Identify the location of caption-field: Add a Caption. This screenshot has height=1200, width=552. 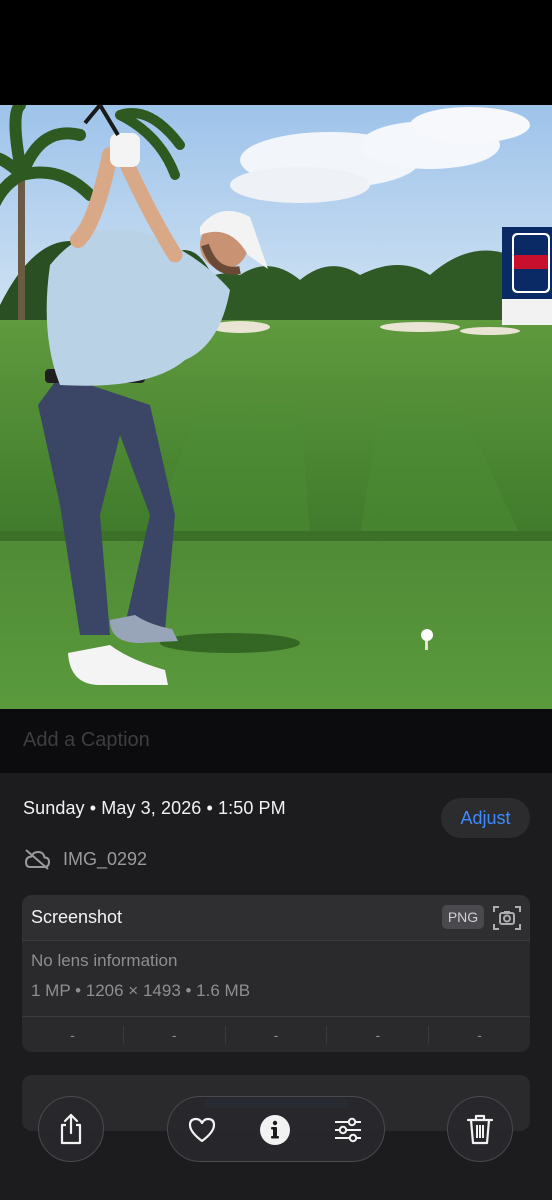
(276, 741).